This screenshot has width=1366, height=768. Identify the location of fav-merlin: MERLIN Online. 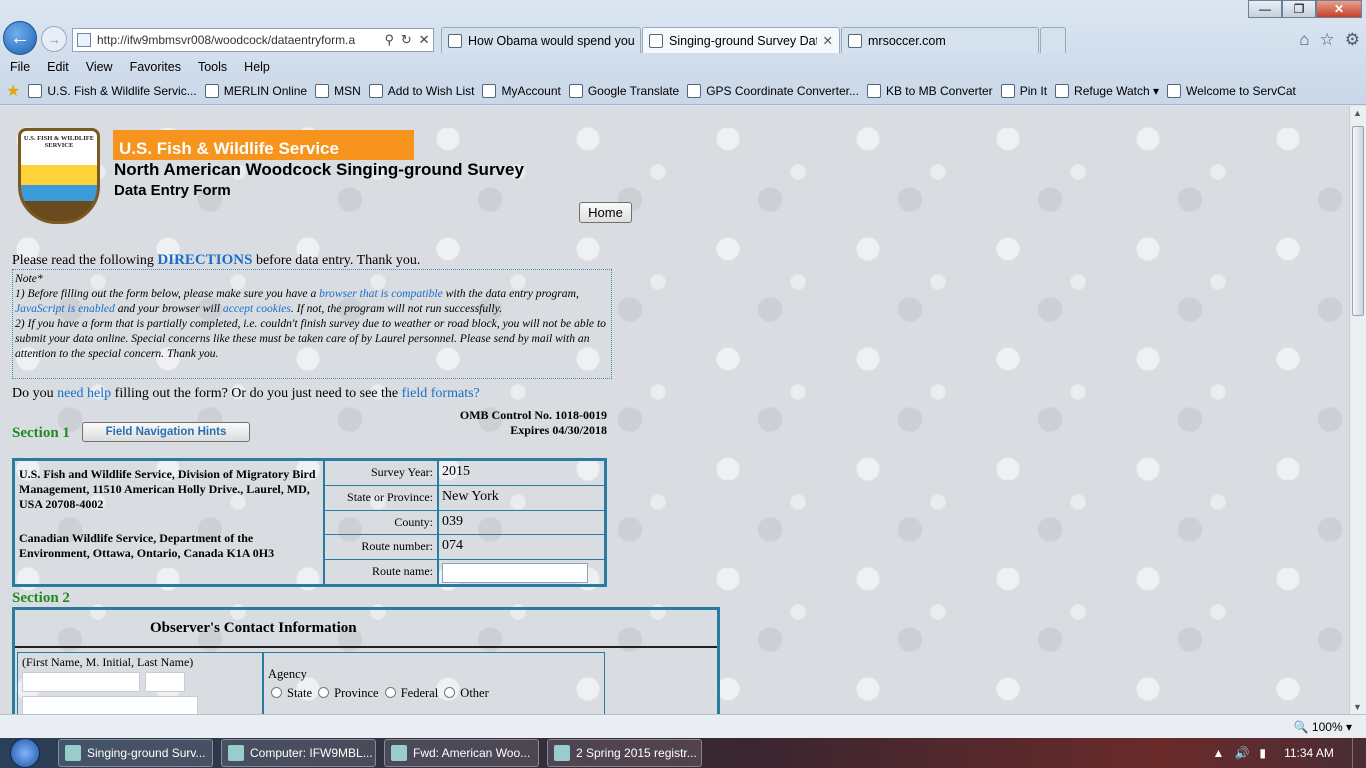
(255, 91).